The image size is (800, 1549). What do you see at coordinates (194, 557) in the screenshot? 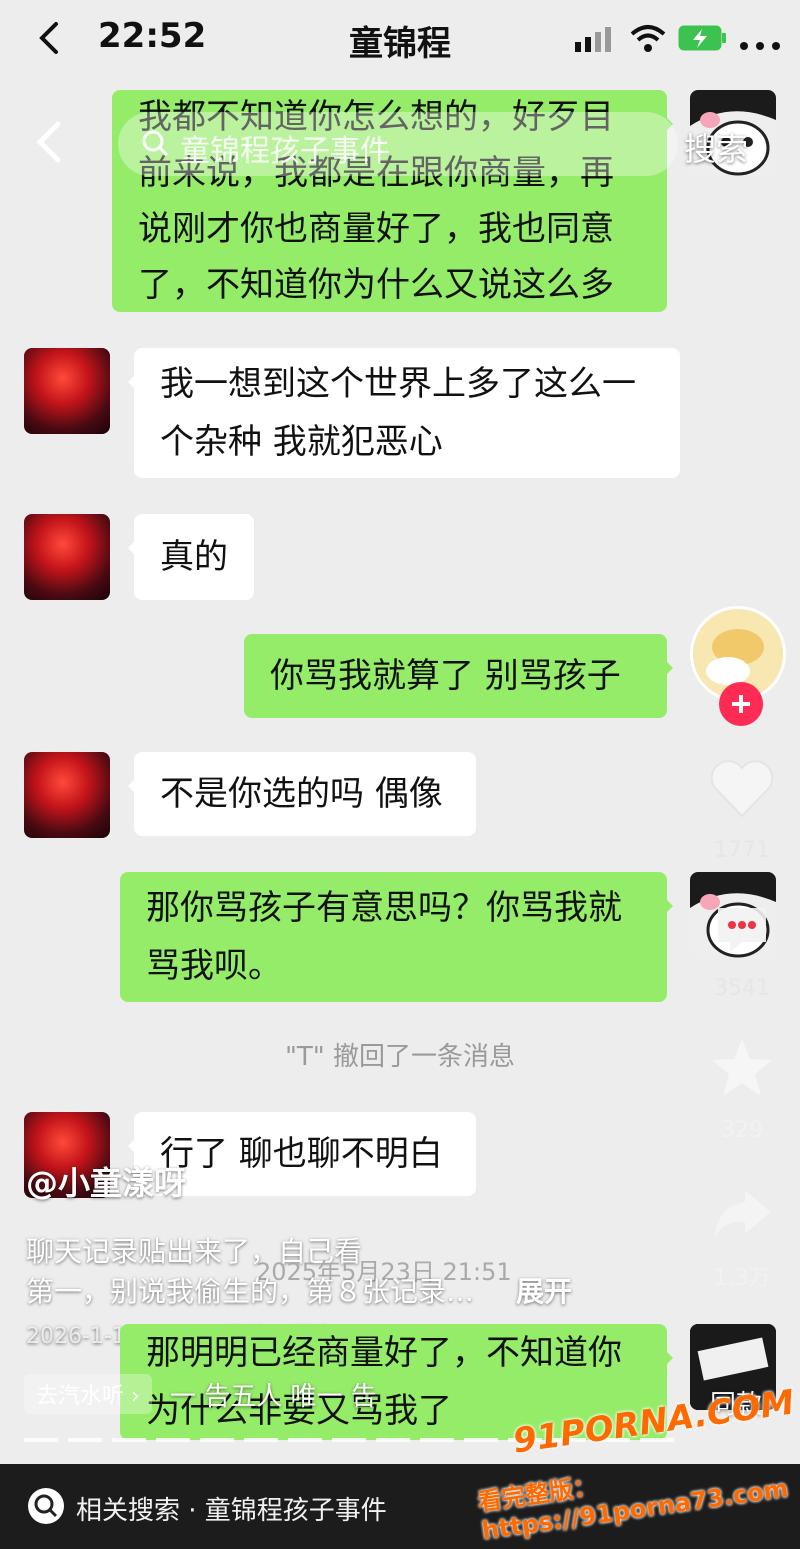
I see `message-text: 真的` at bounding box center [194, 557].